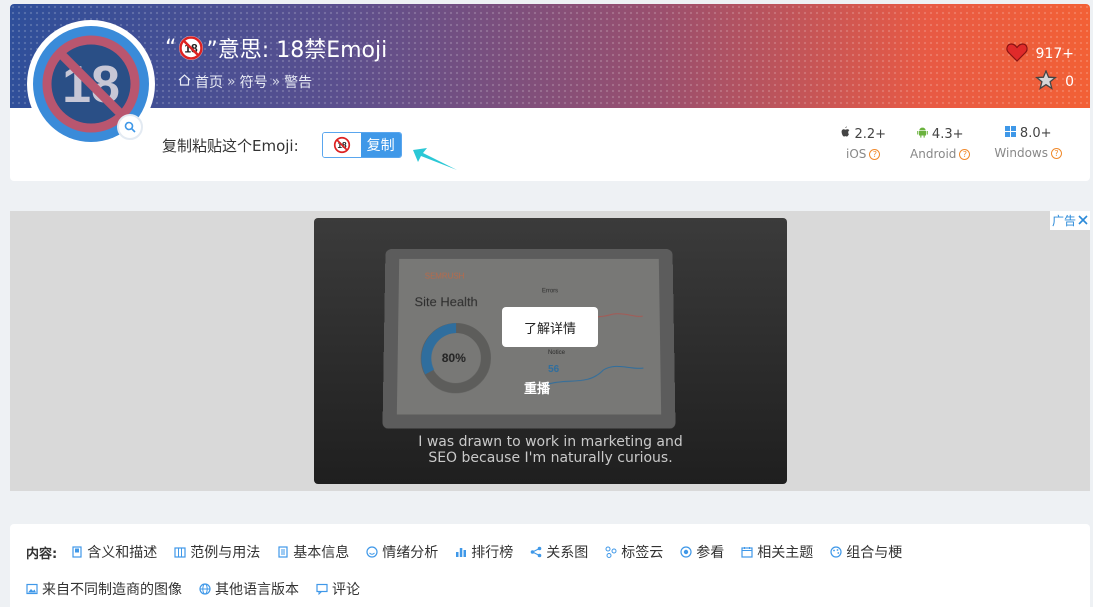 Image resolution: width=1093 pixels, height=607 pixels. What do you see at coordinates (209, 82) in the screenshot?
I see `breadcrumb-home: 首页` at bounding box center [209, 82].